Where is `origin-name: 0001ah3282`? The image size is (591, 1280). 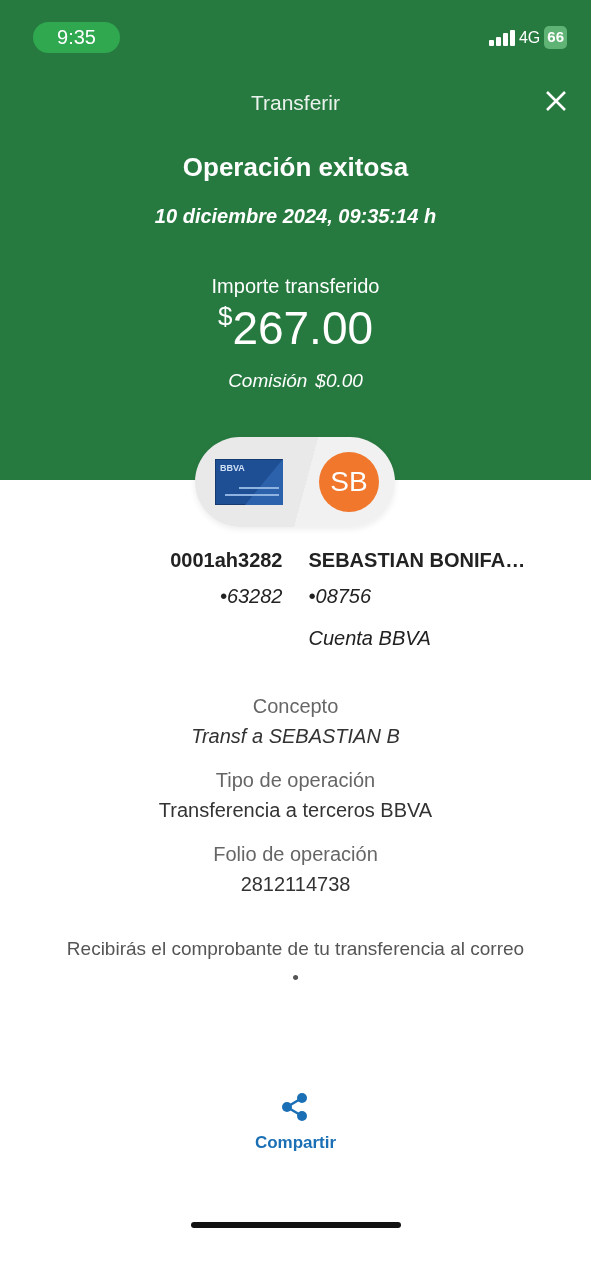
origin-name: 0001ah3282 is located at coordinates (226, 560).